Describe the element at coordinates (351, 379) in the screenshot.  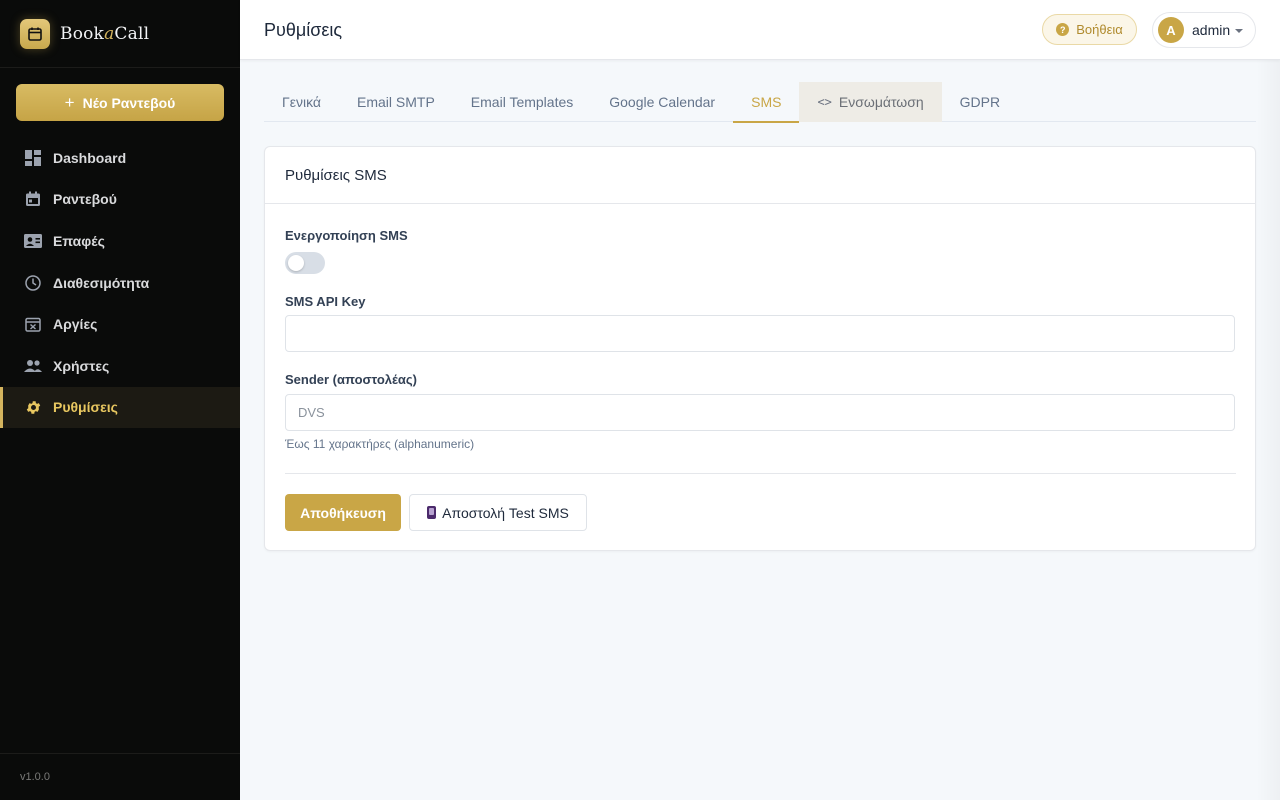
I see `sender-label: Sender (αποστολέας)` at that location.